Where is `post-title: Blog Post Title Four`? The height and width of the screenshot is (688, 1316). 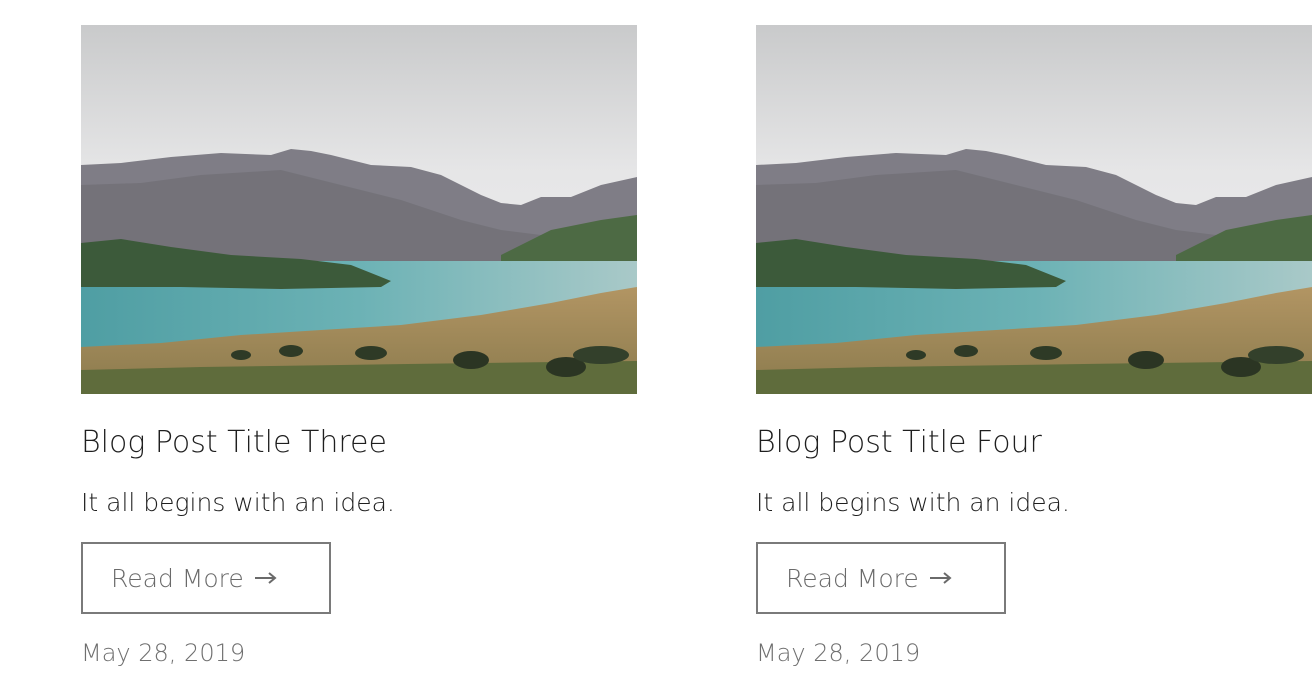
post-title: Blog Post Title Four is located at coordinates (899, 443).